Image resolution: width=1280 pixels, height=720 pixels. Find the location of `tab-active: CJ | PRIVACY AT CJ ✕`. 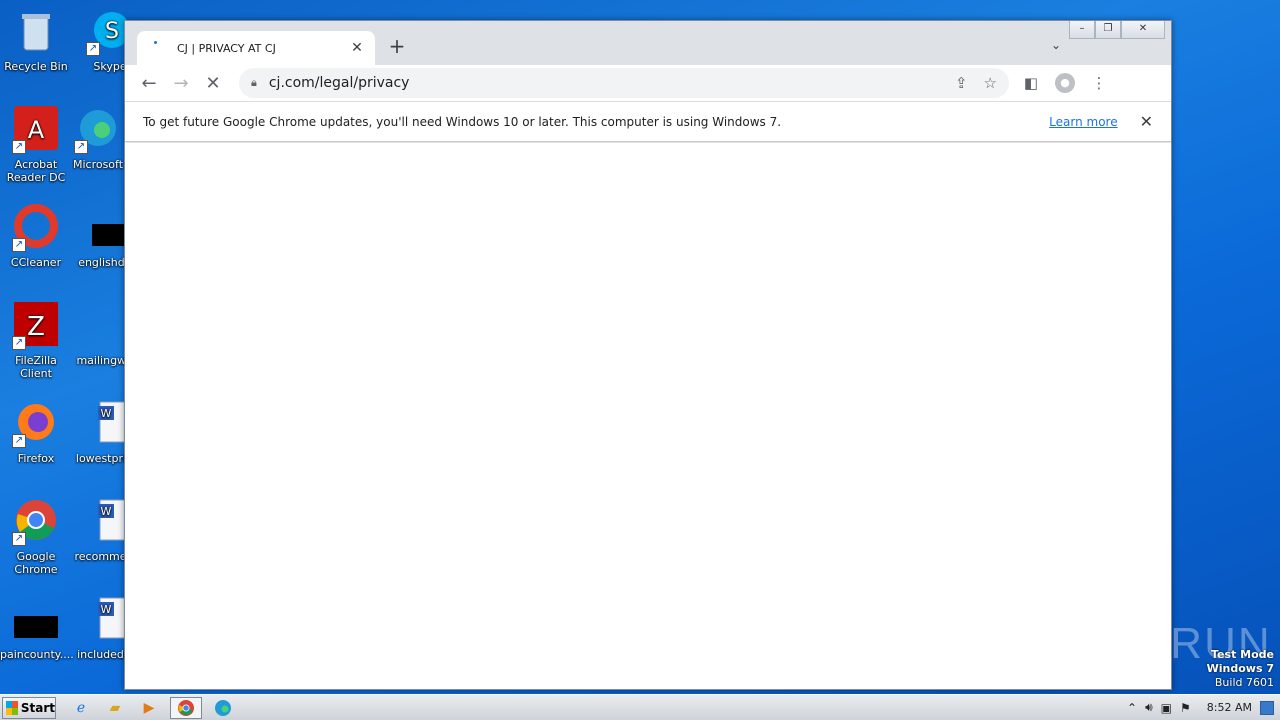

tab-active: CJ | PRIVACY AT CJ ✕ is located at coordinates (256, 48).